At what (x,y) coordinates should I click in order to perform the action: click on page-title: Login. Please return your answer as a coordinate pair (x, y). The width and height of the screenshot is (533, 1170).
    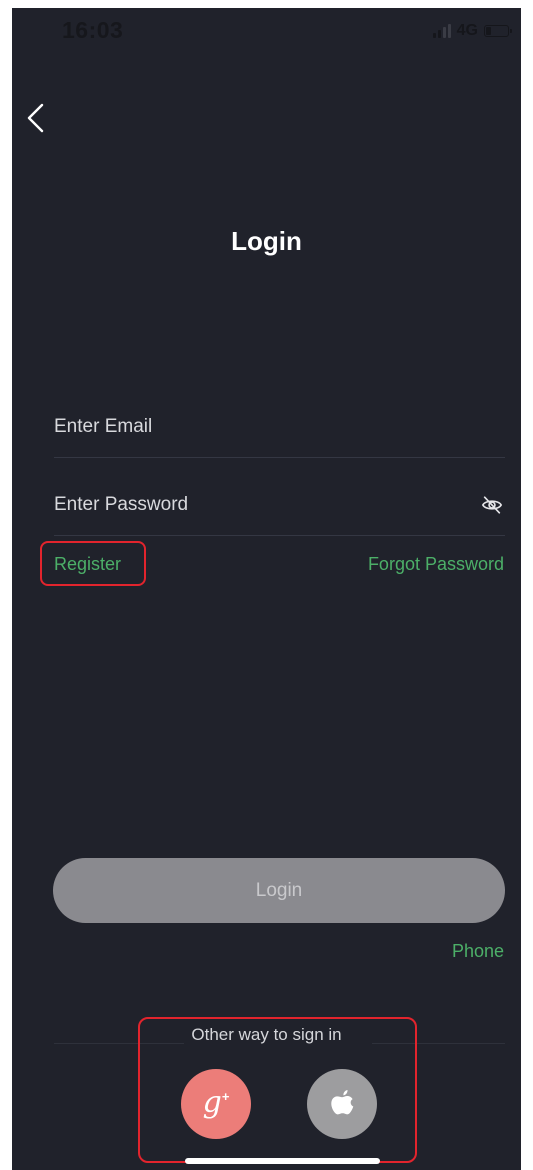
    Looking at the image, I should click on (266, 241).